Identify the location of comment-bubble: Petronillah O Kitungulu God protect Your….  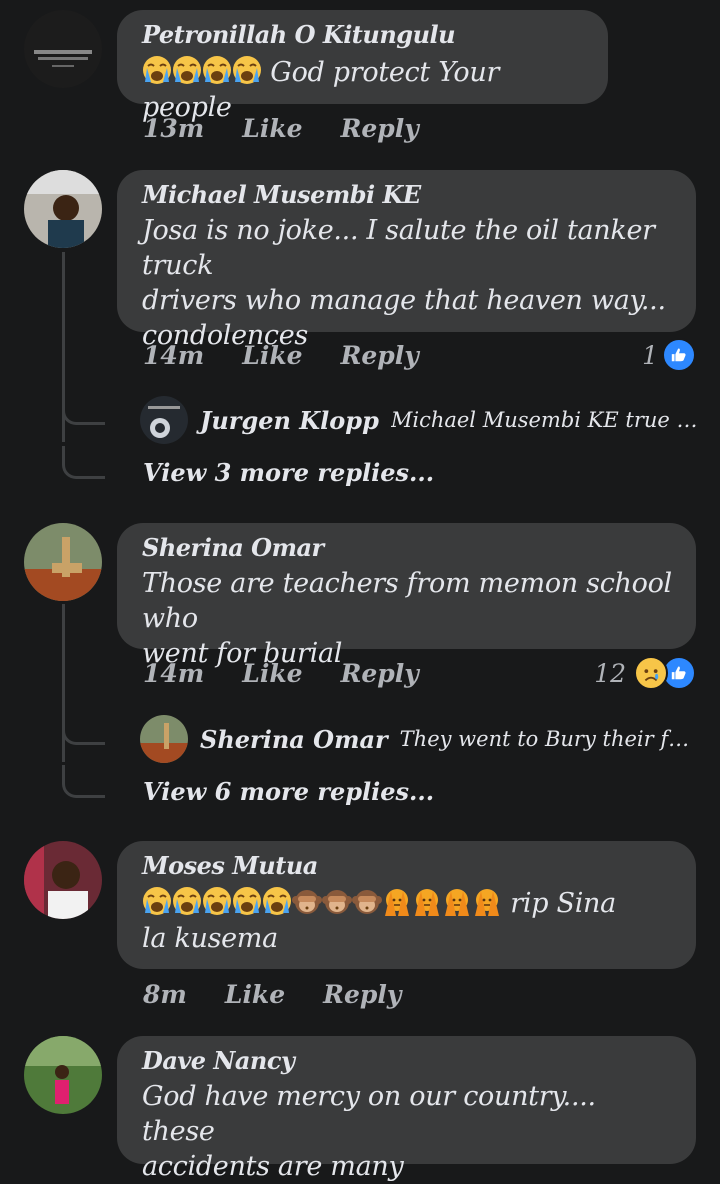
(362, 66).